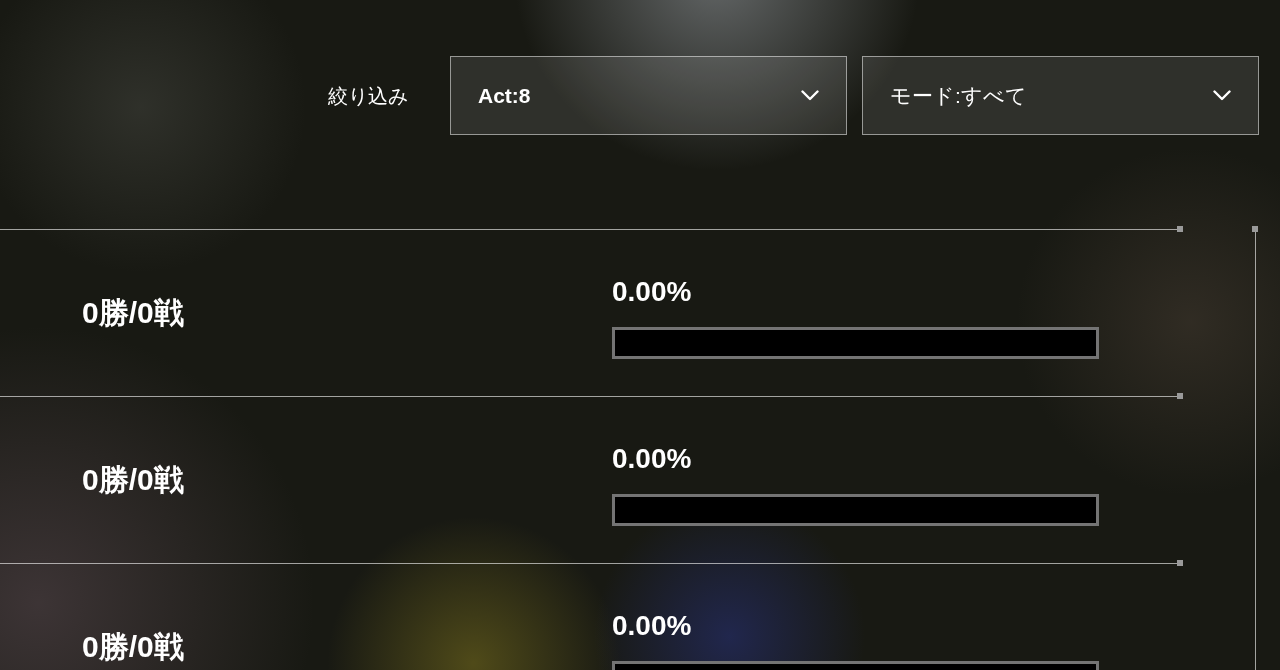 The height and width of the screenshot is (670, 1280). Describe the element at coordinates (1060, 95) in the screenshot. I see `filter-dropdown: モード:すべて` at that location.